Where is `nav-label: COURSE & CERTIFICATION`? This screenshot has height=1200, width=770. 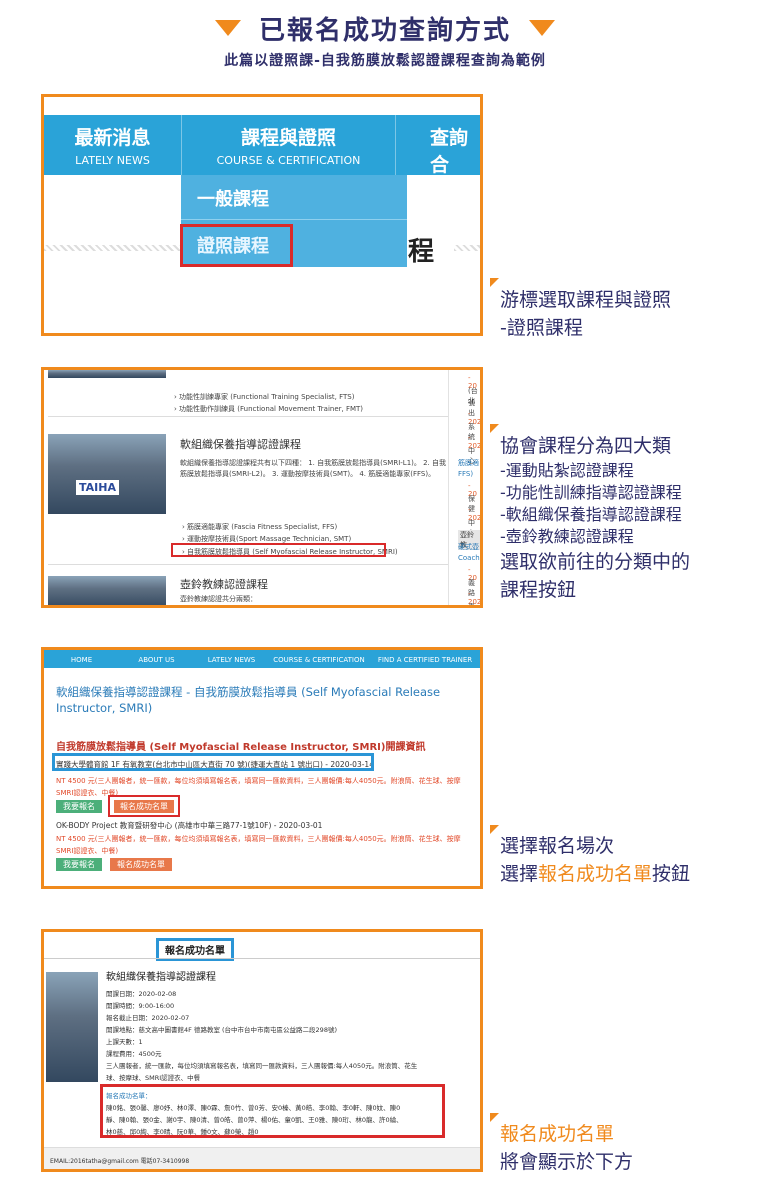 nav-label: COURSE & CERTIFICATION is located at coordinates (319, 660).